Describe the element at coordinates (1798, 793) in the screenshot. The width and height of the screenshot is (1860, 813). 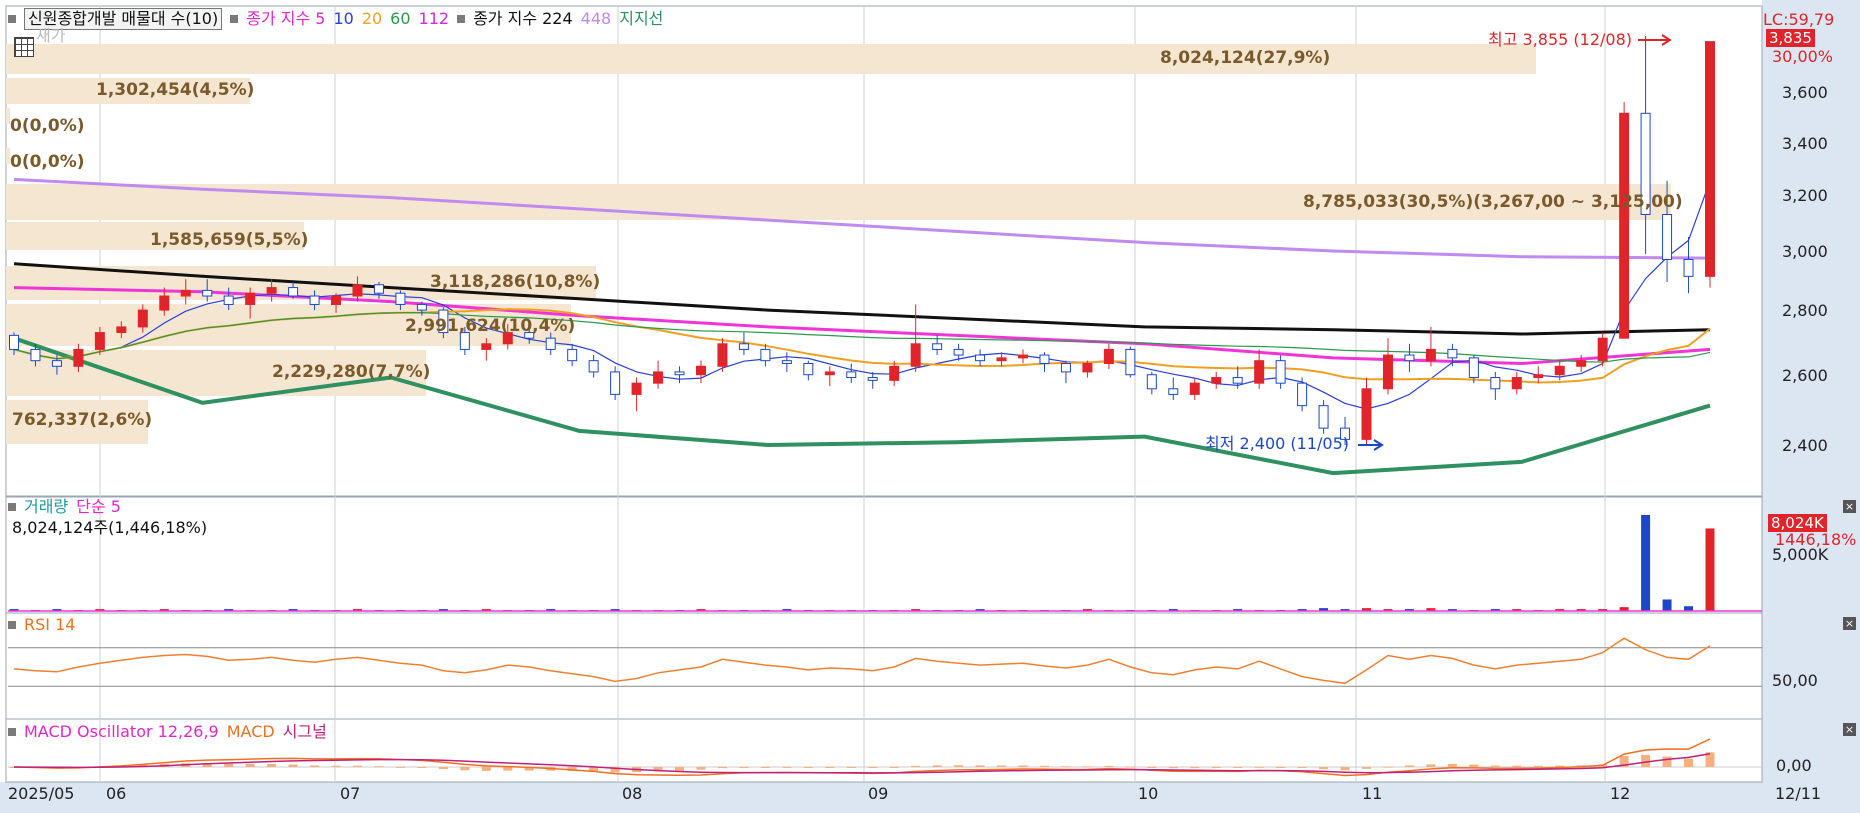
I see `x-axis-end: 12/11` at that location.